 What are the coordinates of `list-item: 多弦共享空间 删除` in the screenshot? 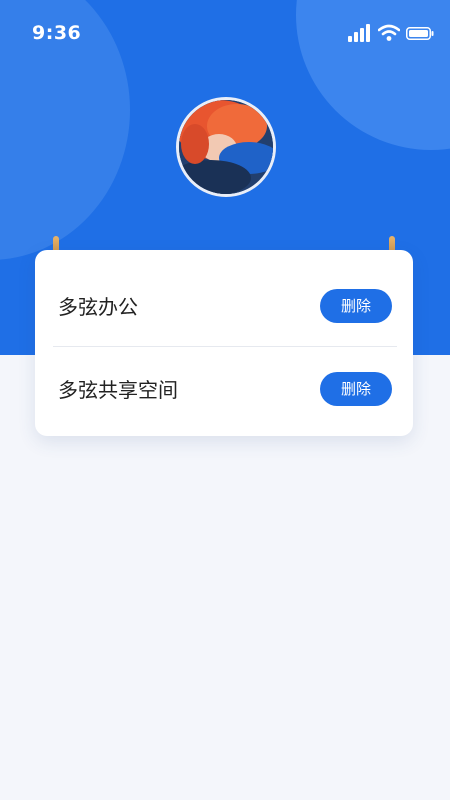 It's located at (224, 387).